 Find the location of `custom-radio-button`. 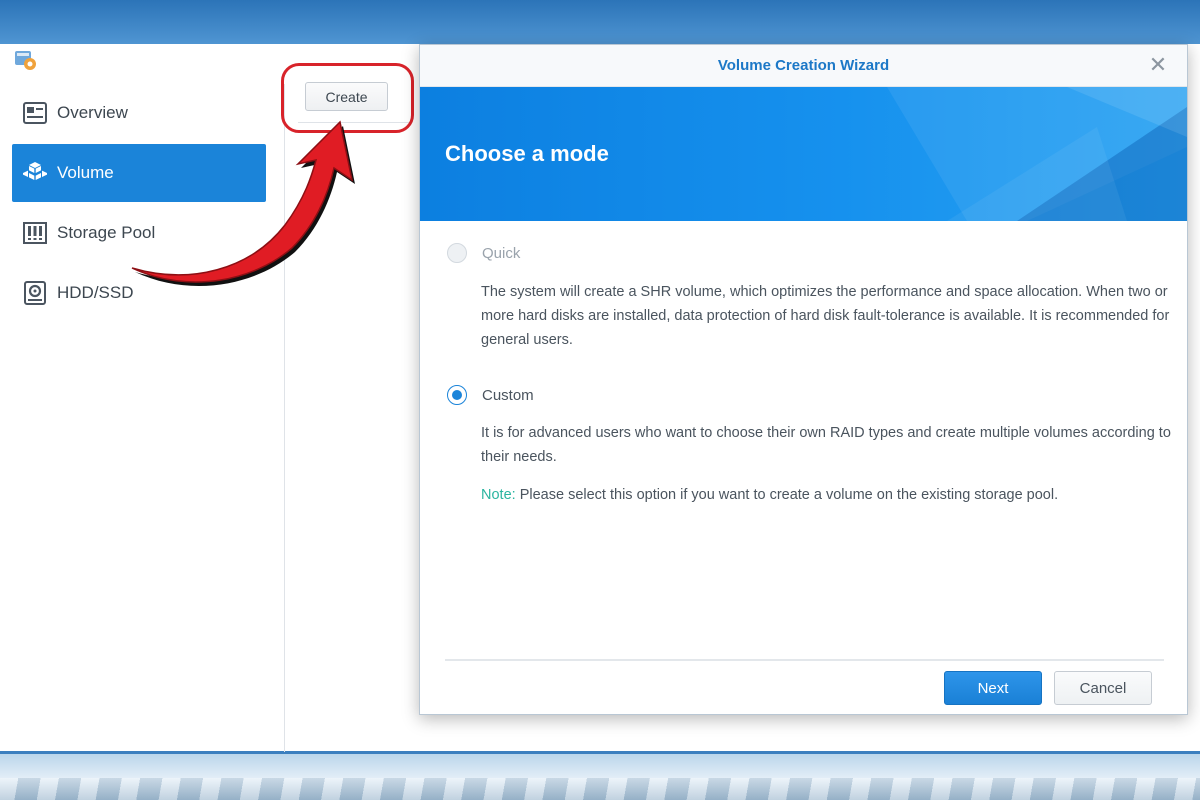

custom-radio-button is located at coordinates (457, 395).